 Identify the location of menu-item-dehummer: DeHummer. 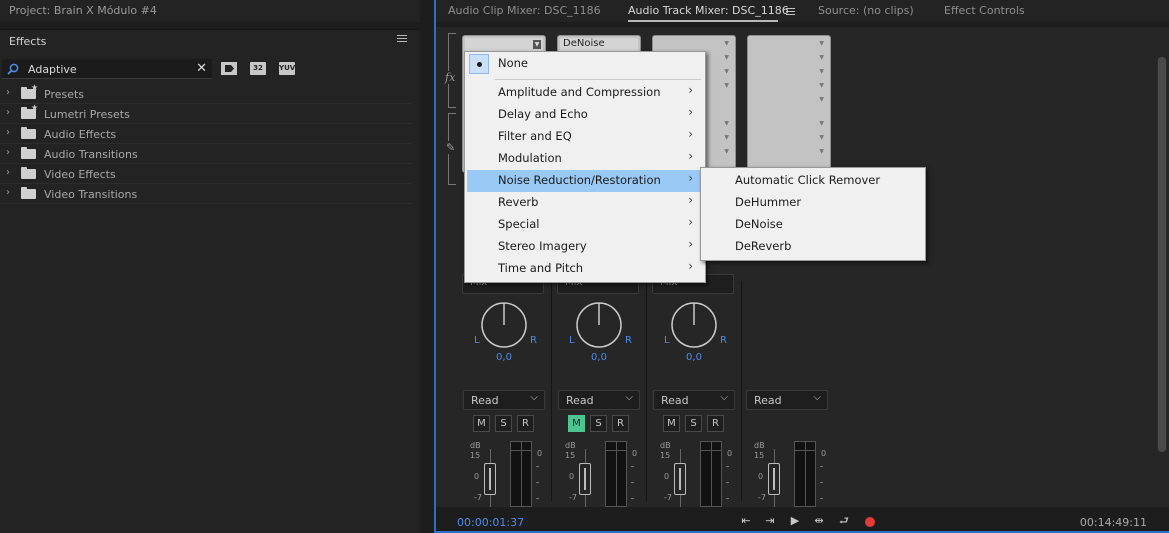
(813, 203).